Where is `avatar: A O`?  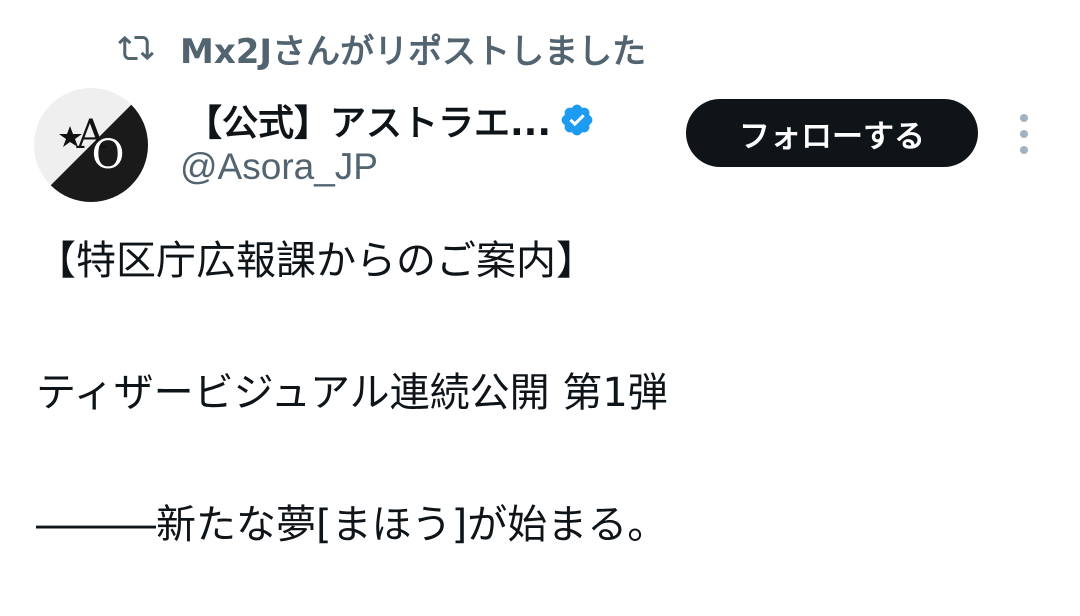
avatar: A O is located at coordinates (91, 145).